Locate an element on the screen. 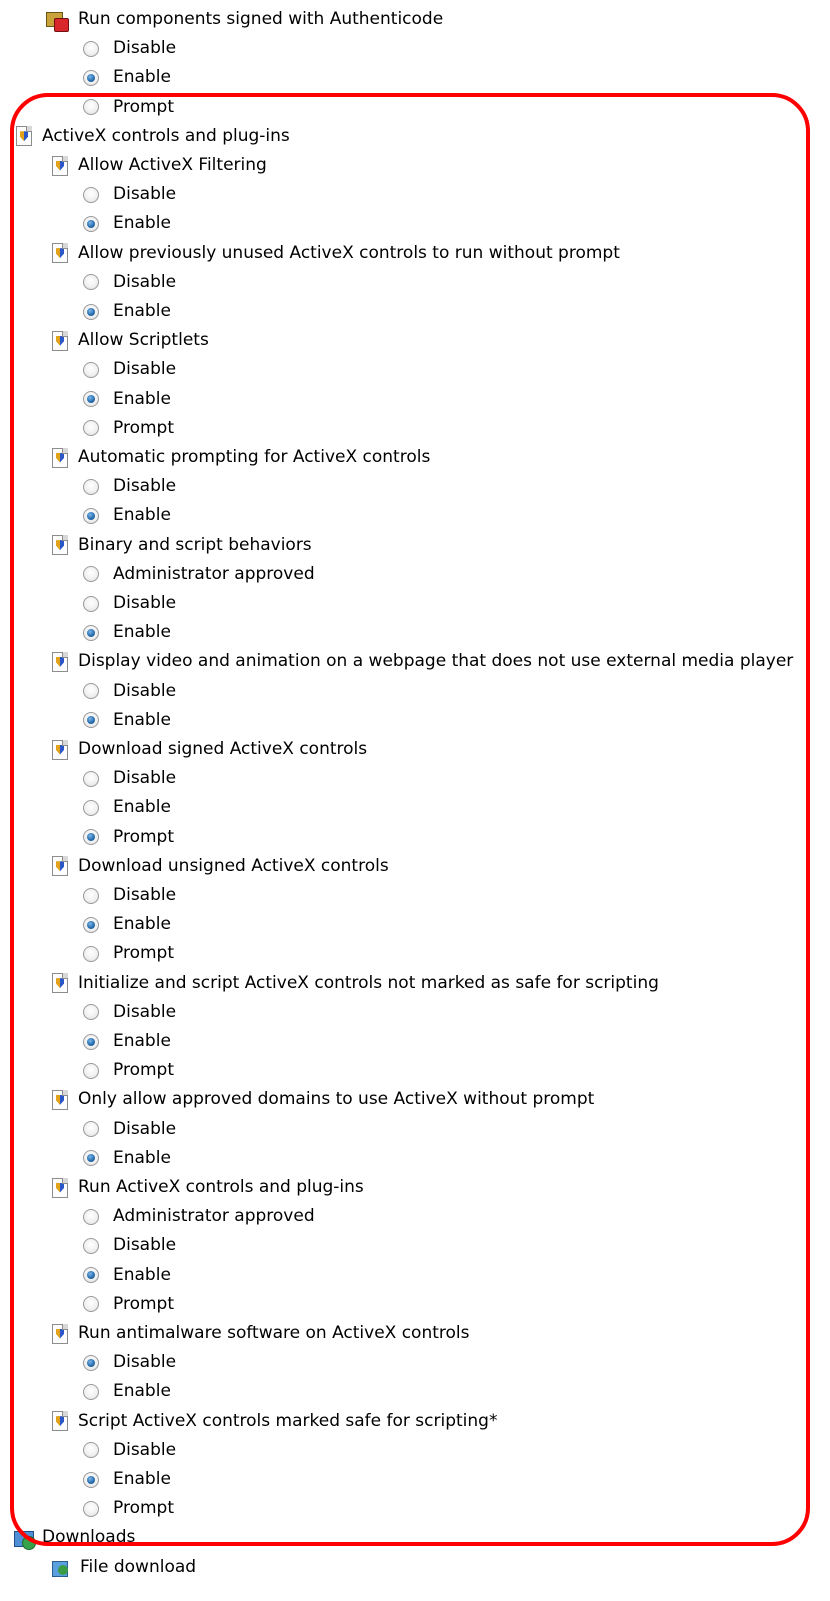 Image resolution: width=830 pixels, height=1601 pixels. option-run-activex-controls-and-plug-ins-enable: Enable is located at coordinates (127, 1275).